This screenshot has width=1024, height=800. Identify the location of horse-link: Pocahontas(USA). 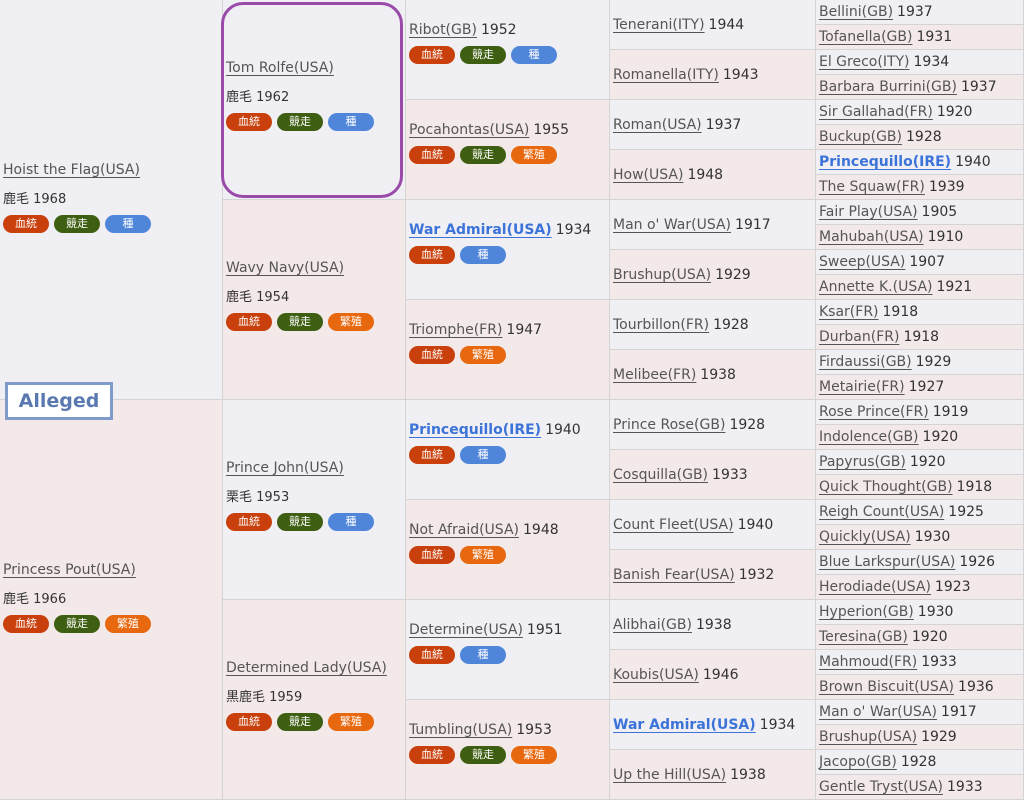
(469, 130).